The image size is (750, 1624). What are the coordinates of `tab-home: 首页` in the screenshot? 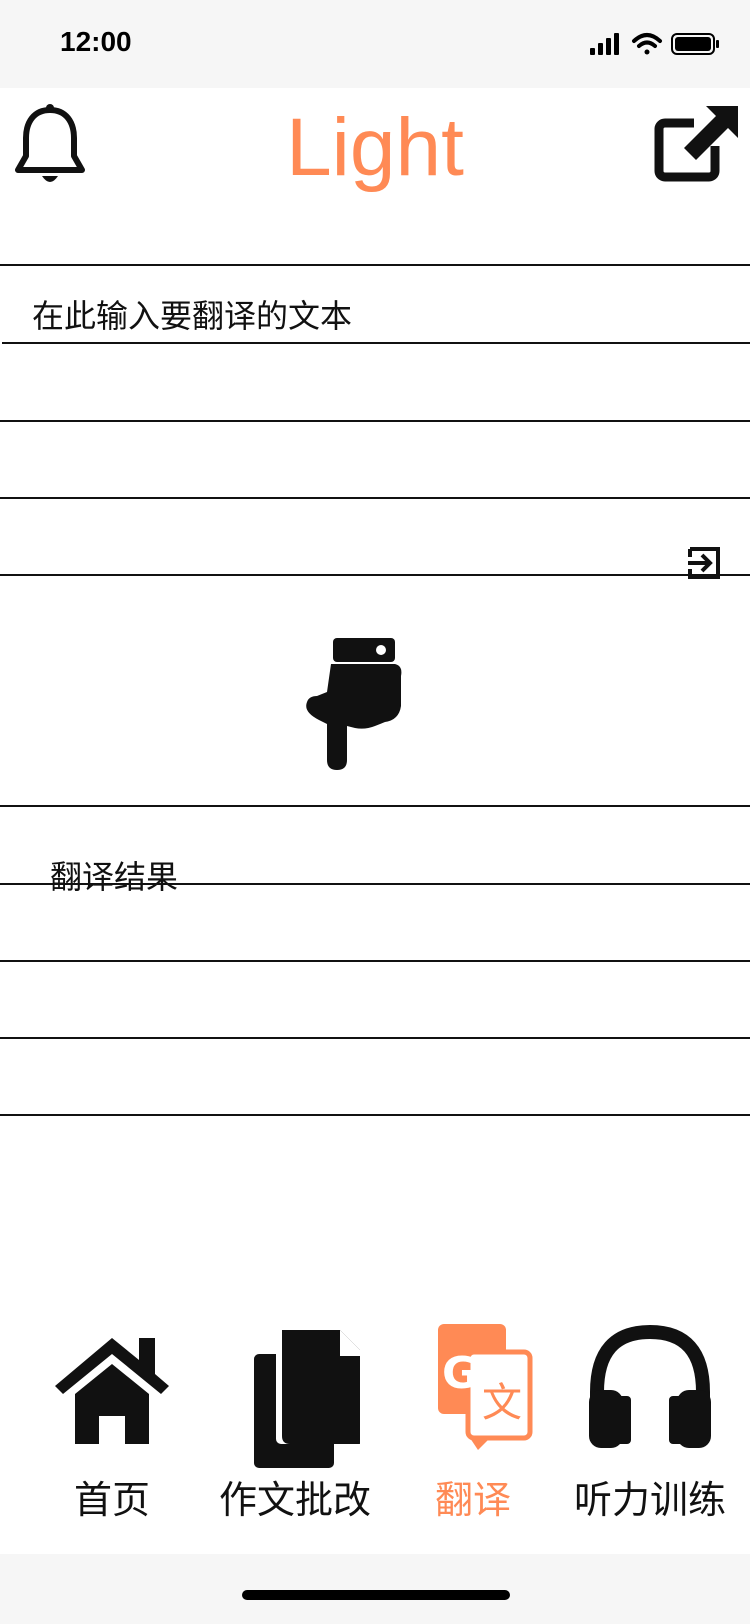 It's located at (112, 1421).